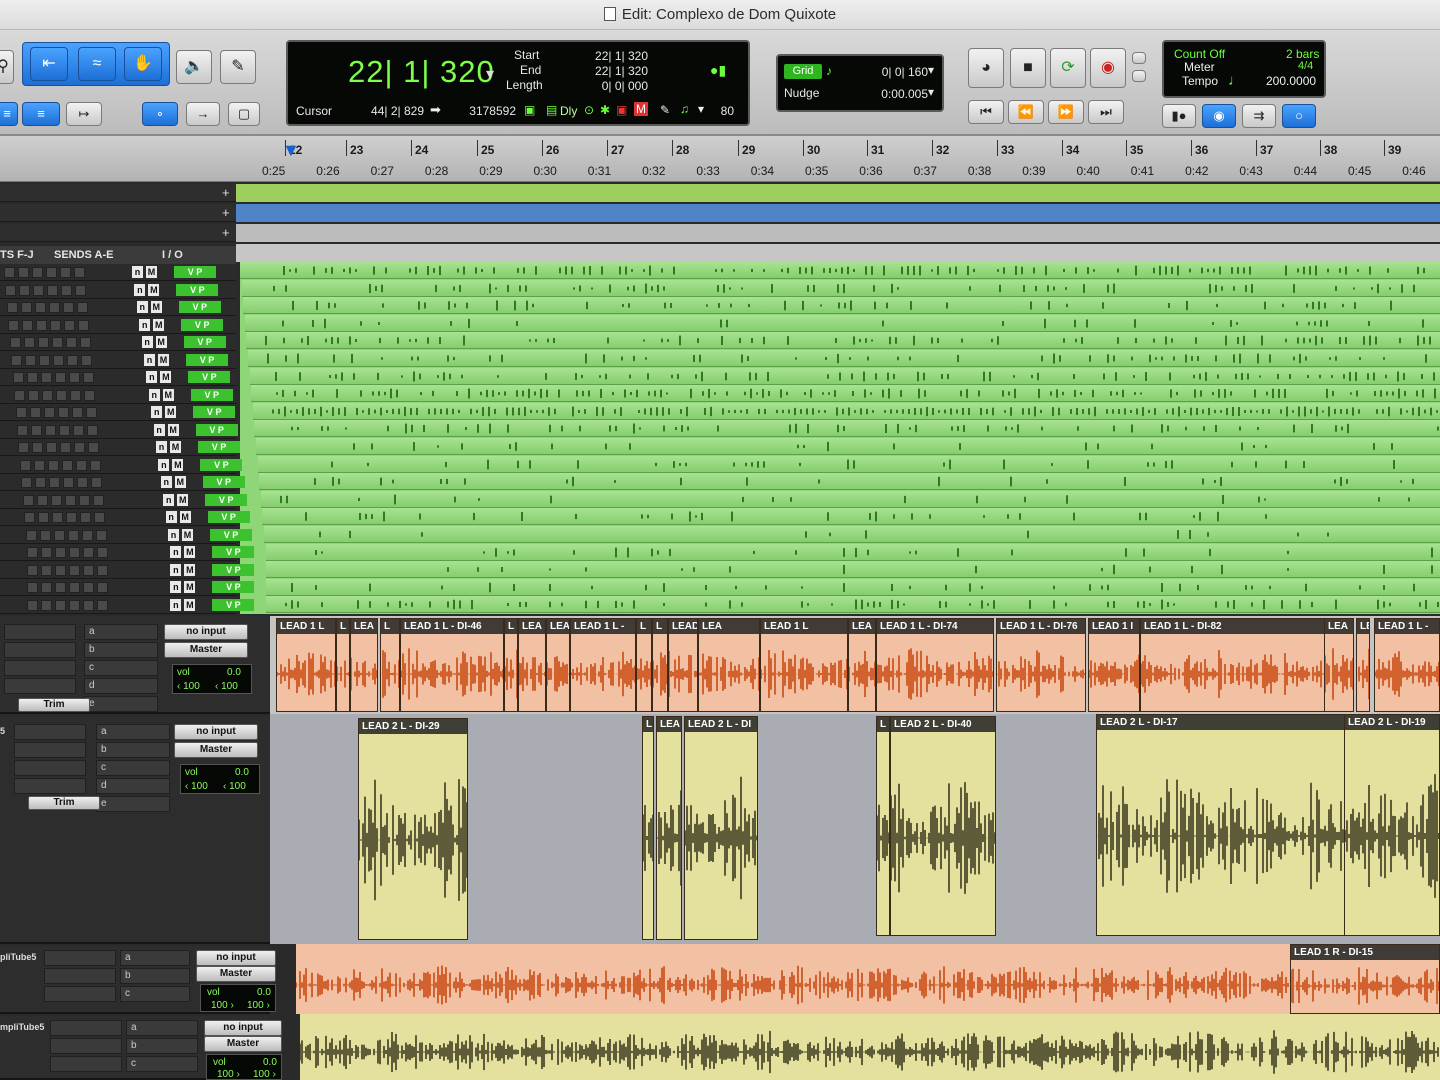 The image size is (1440, 1080). Describe the element at coordinates (684, 109) in the screenshot. I see `click-note-icon: ♫` at that location.